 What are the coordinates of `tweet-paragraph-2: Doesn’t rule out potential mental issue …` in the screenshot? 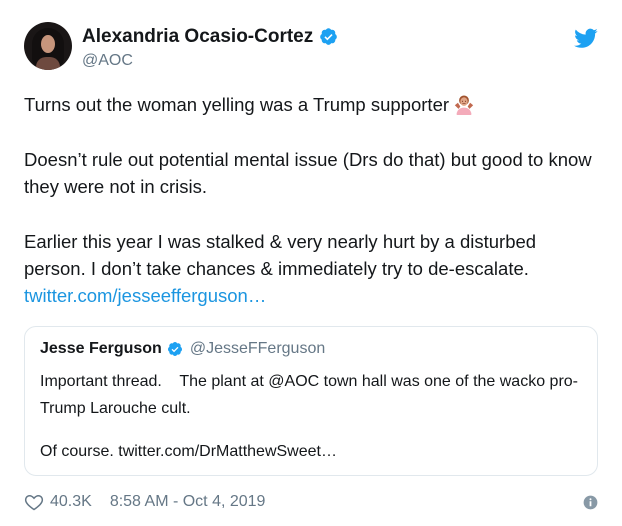 It's located at (308, 173).